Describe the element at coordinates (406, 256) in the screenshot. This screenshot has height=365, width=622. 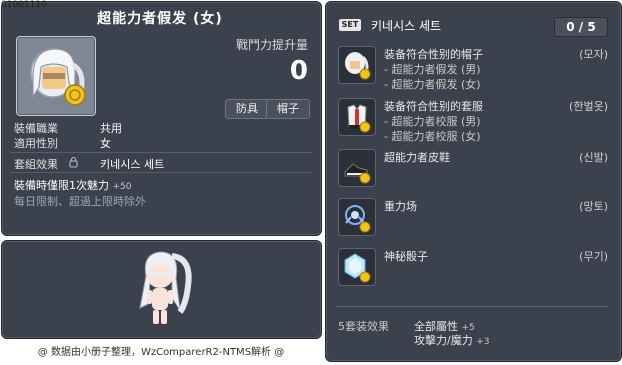
I see `set-item-name: 神秘骰子` at that location.